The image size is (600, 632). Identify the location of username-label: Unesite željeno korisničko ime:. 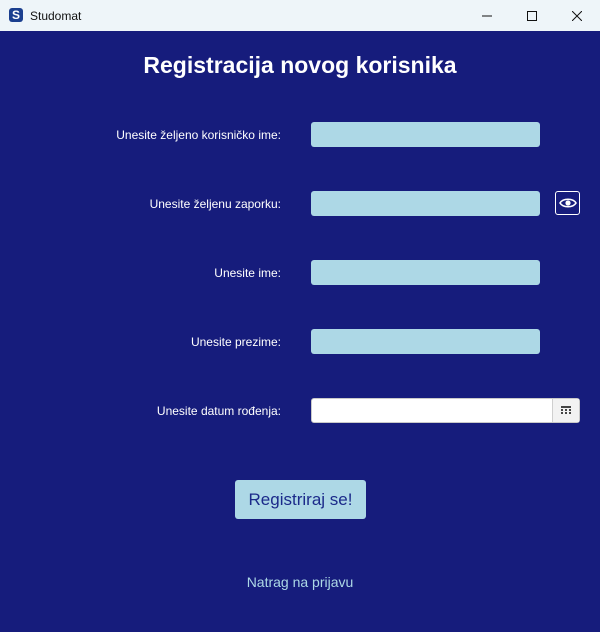
(198, 135).